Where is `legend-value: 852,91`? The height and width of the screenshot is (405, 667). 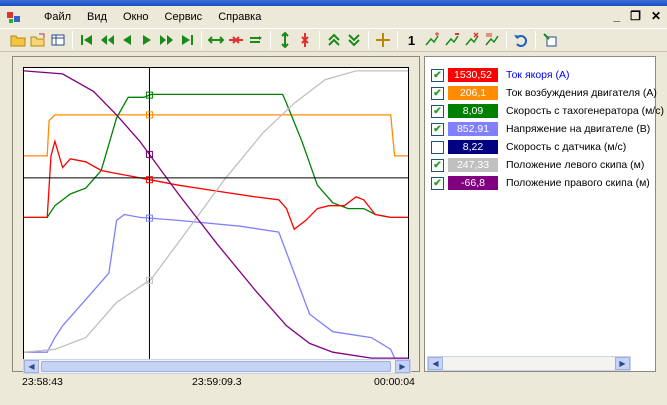
legend-value: 852,91 is located at coordinates (473, 129).